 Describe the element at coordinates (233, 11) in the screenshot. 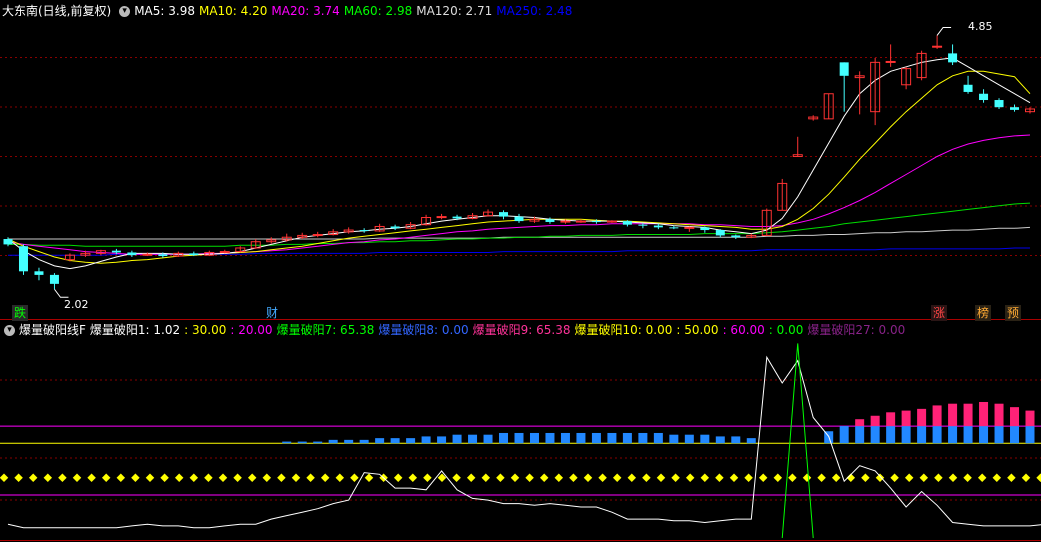

I see `ma10-label: MA10: 4.20` at that location.